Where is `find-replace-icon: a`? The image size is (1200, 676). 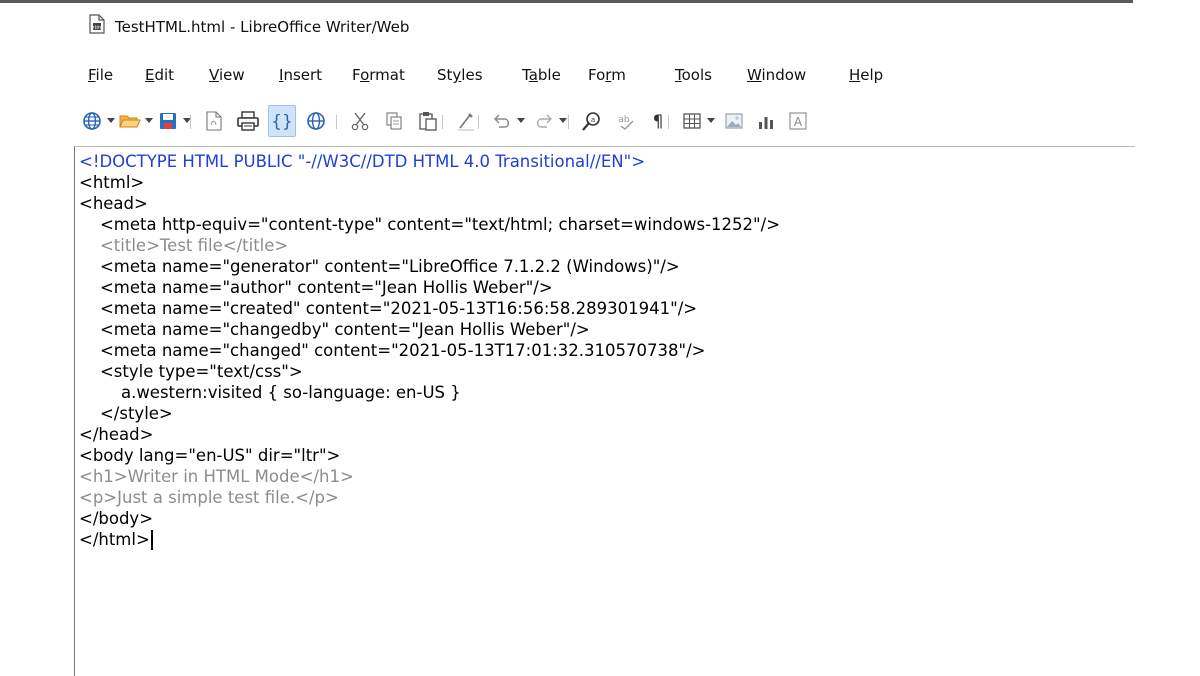
find-replace-icon: a is located at coordinates (592, 121).